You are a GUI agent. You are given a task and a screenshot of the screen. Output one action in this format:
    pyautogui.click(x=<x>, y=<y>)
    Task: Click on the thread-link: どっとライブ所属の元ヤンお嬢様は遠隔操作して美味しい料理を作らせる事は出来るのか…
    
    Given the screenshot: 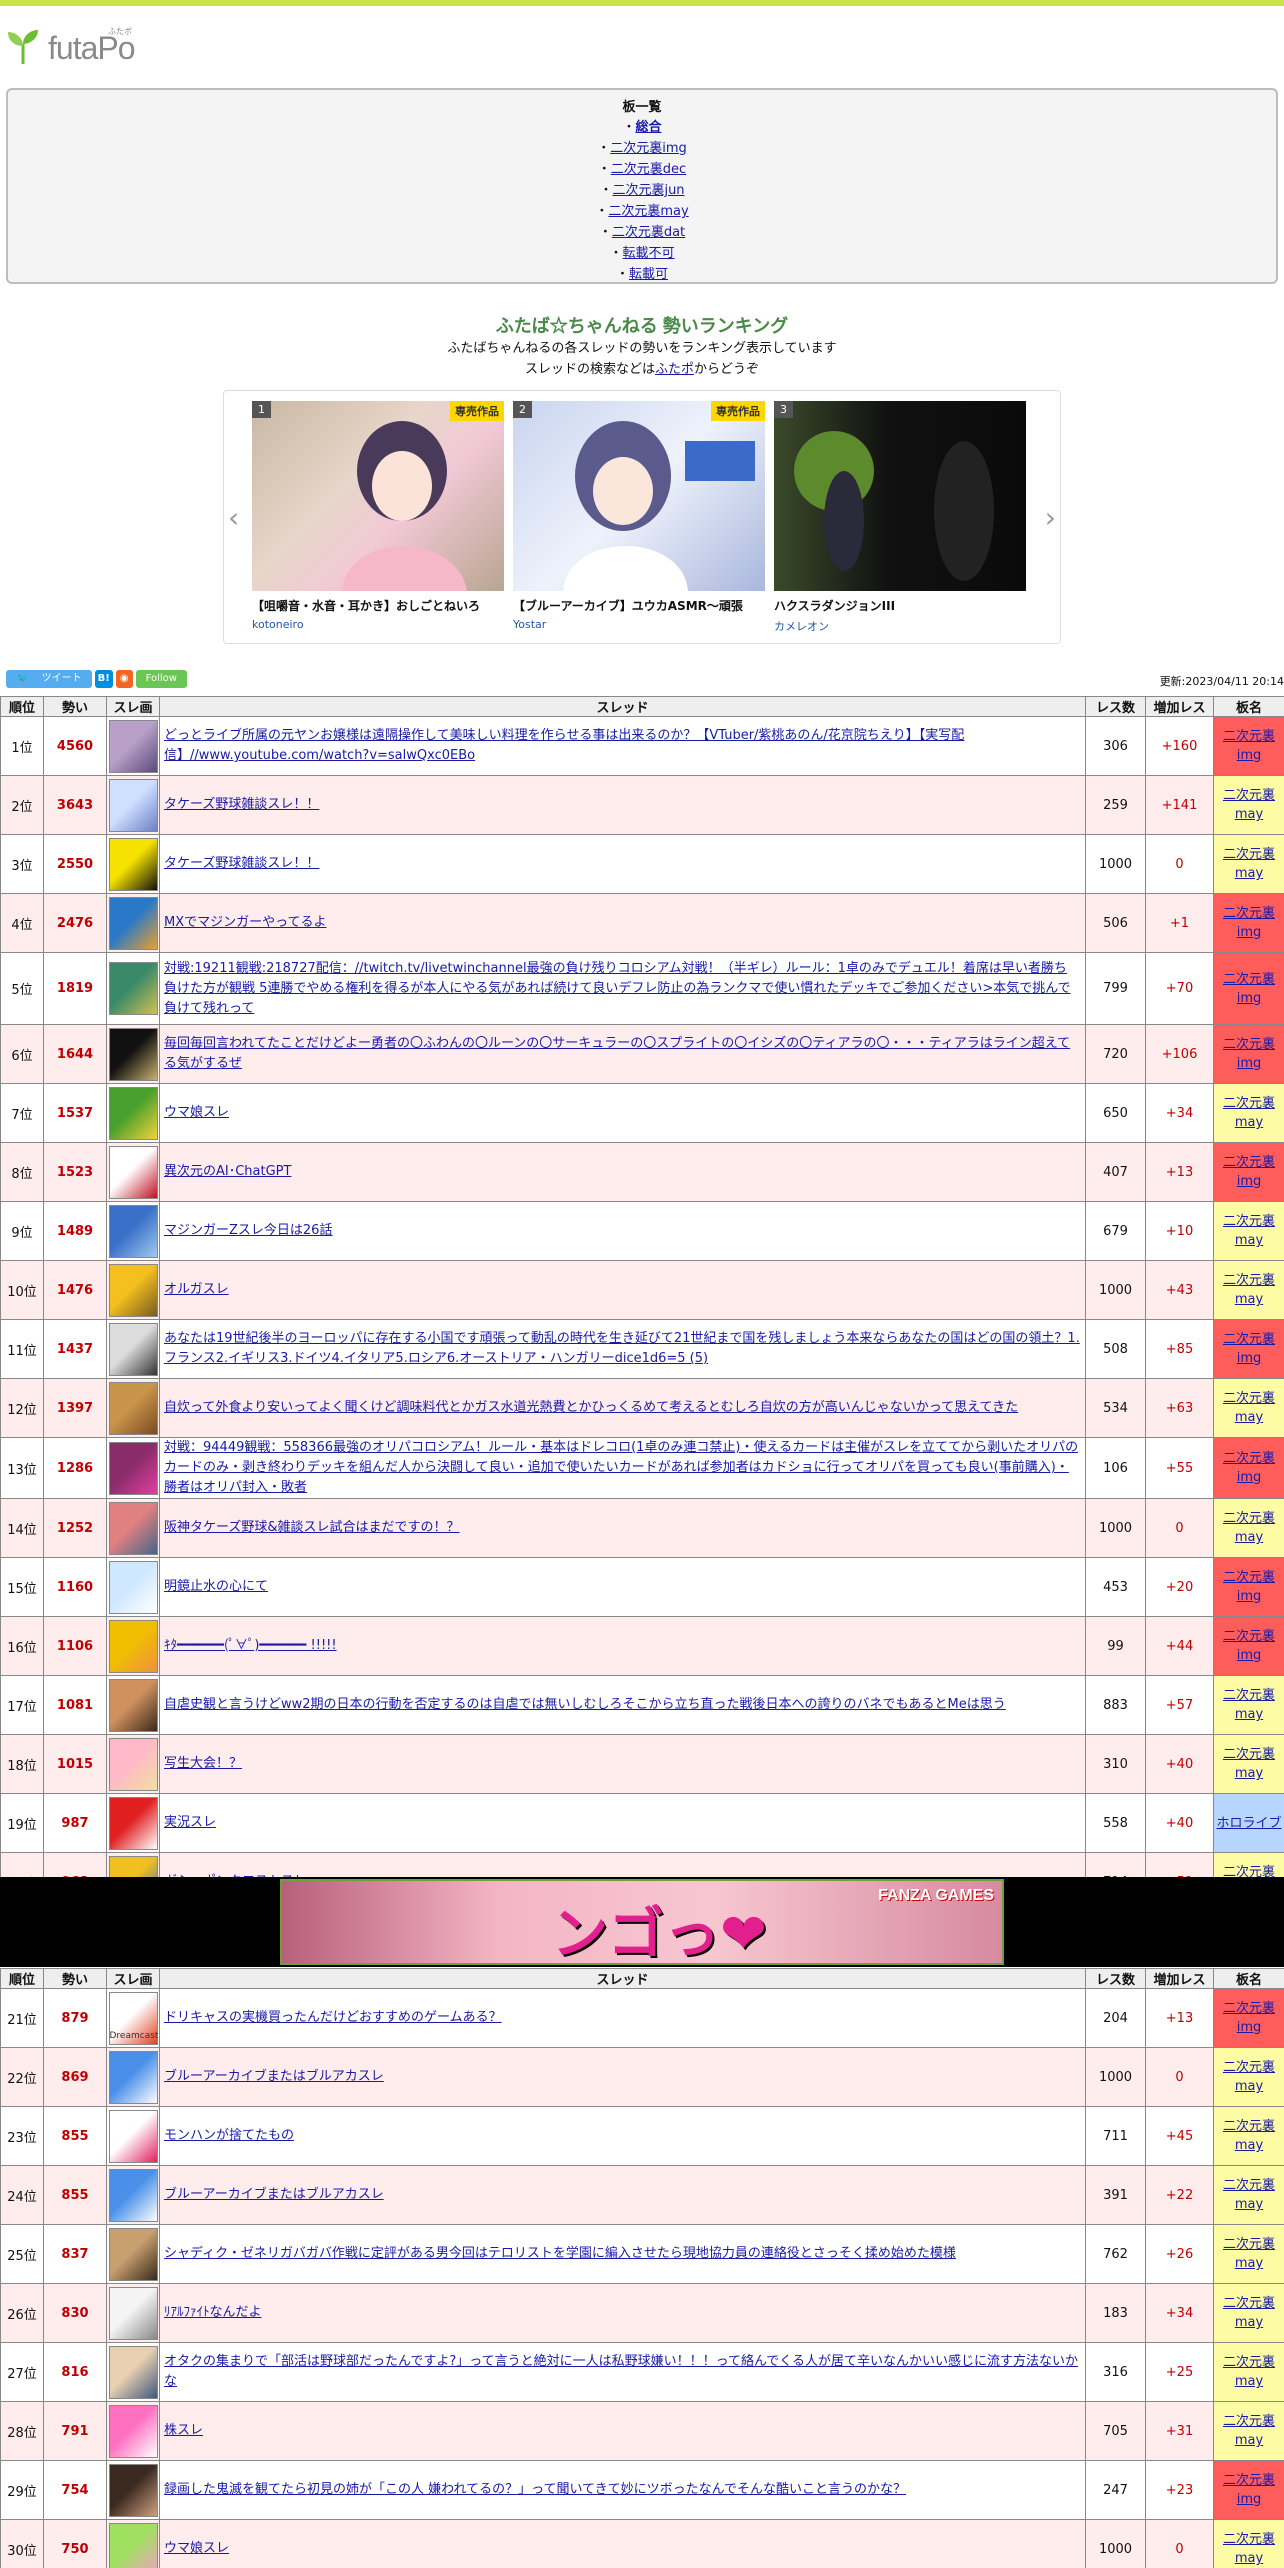 What is the action you would take?
    pyautogui.click(x=564, y=745)
    